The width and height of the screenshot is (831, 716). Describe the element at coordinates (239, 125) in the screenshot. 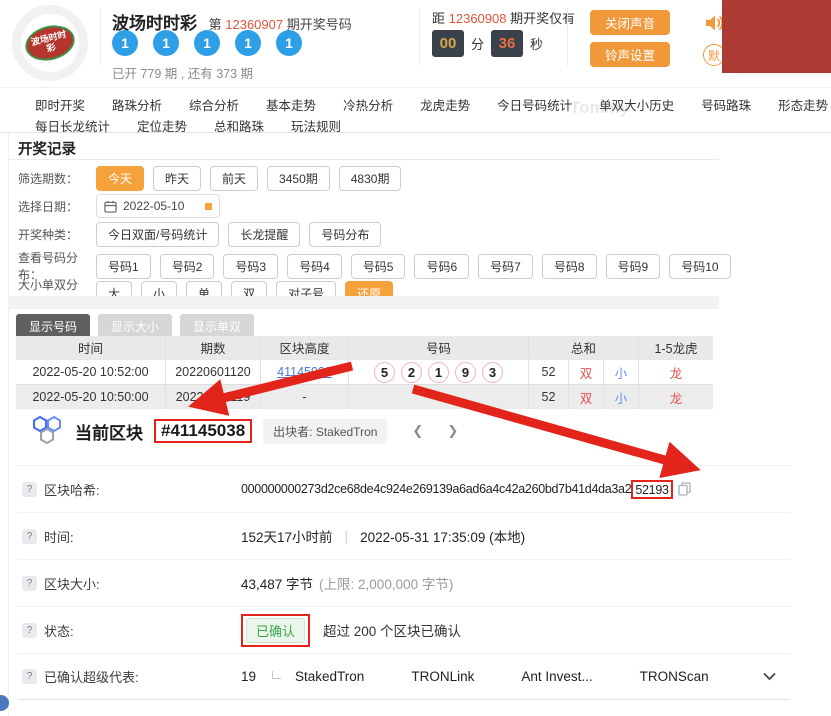

I see `nav-item: 总和路珠` at that location.